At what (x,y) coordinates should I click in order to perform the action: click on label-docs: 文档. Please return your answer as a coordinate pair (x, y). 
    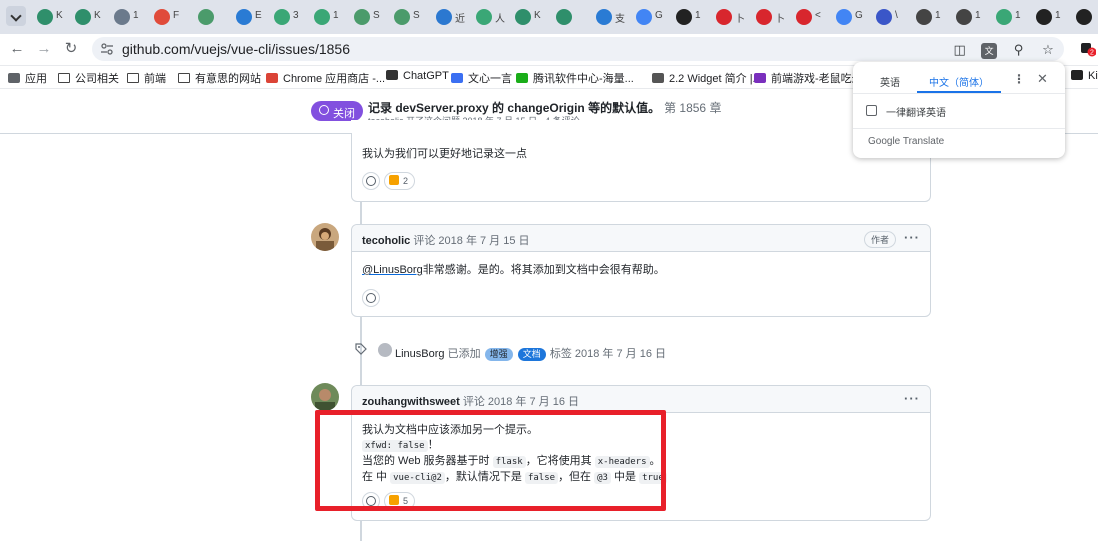
    Looking at the image, I should click on (531, 354).